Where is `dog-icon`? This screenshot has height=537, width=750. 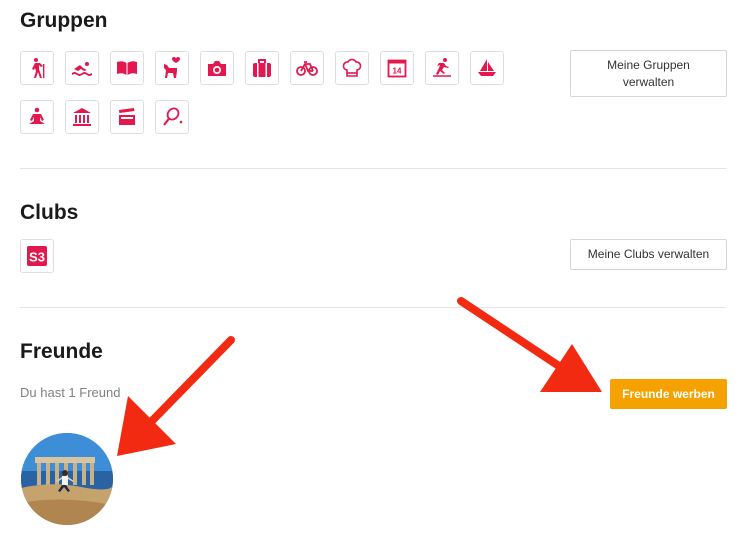 dog-icon is located at coordinates (172, 68).